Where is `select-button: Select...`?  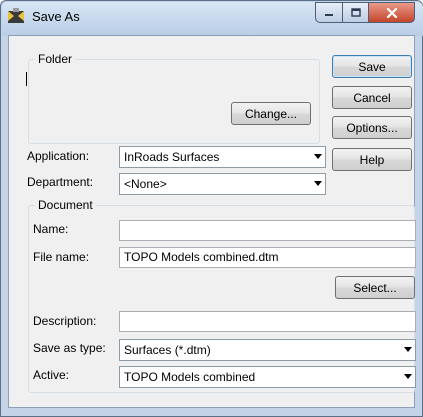 select-button: Select... is located at coordinates (375, 287).